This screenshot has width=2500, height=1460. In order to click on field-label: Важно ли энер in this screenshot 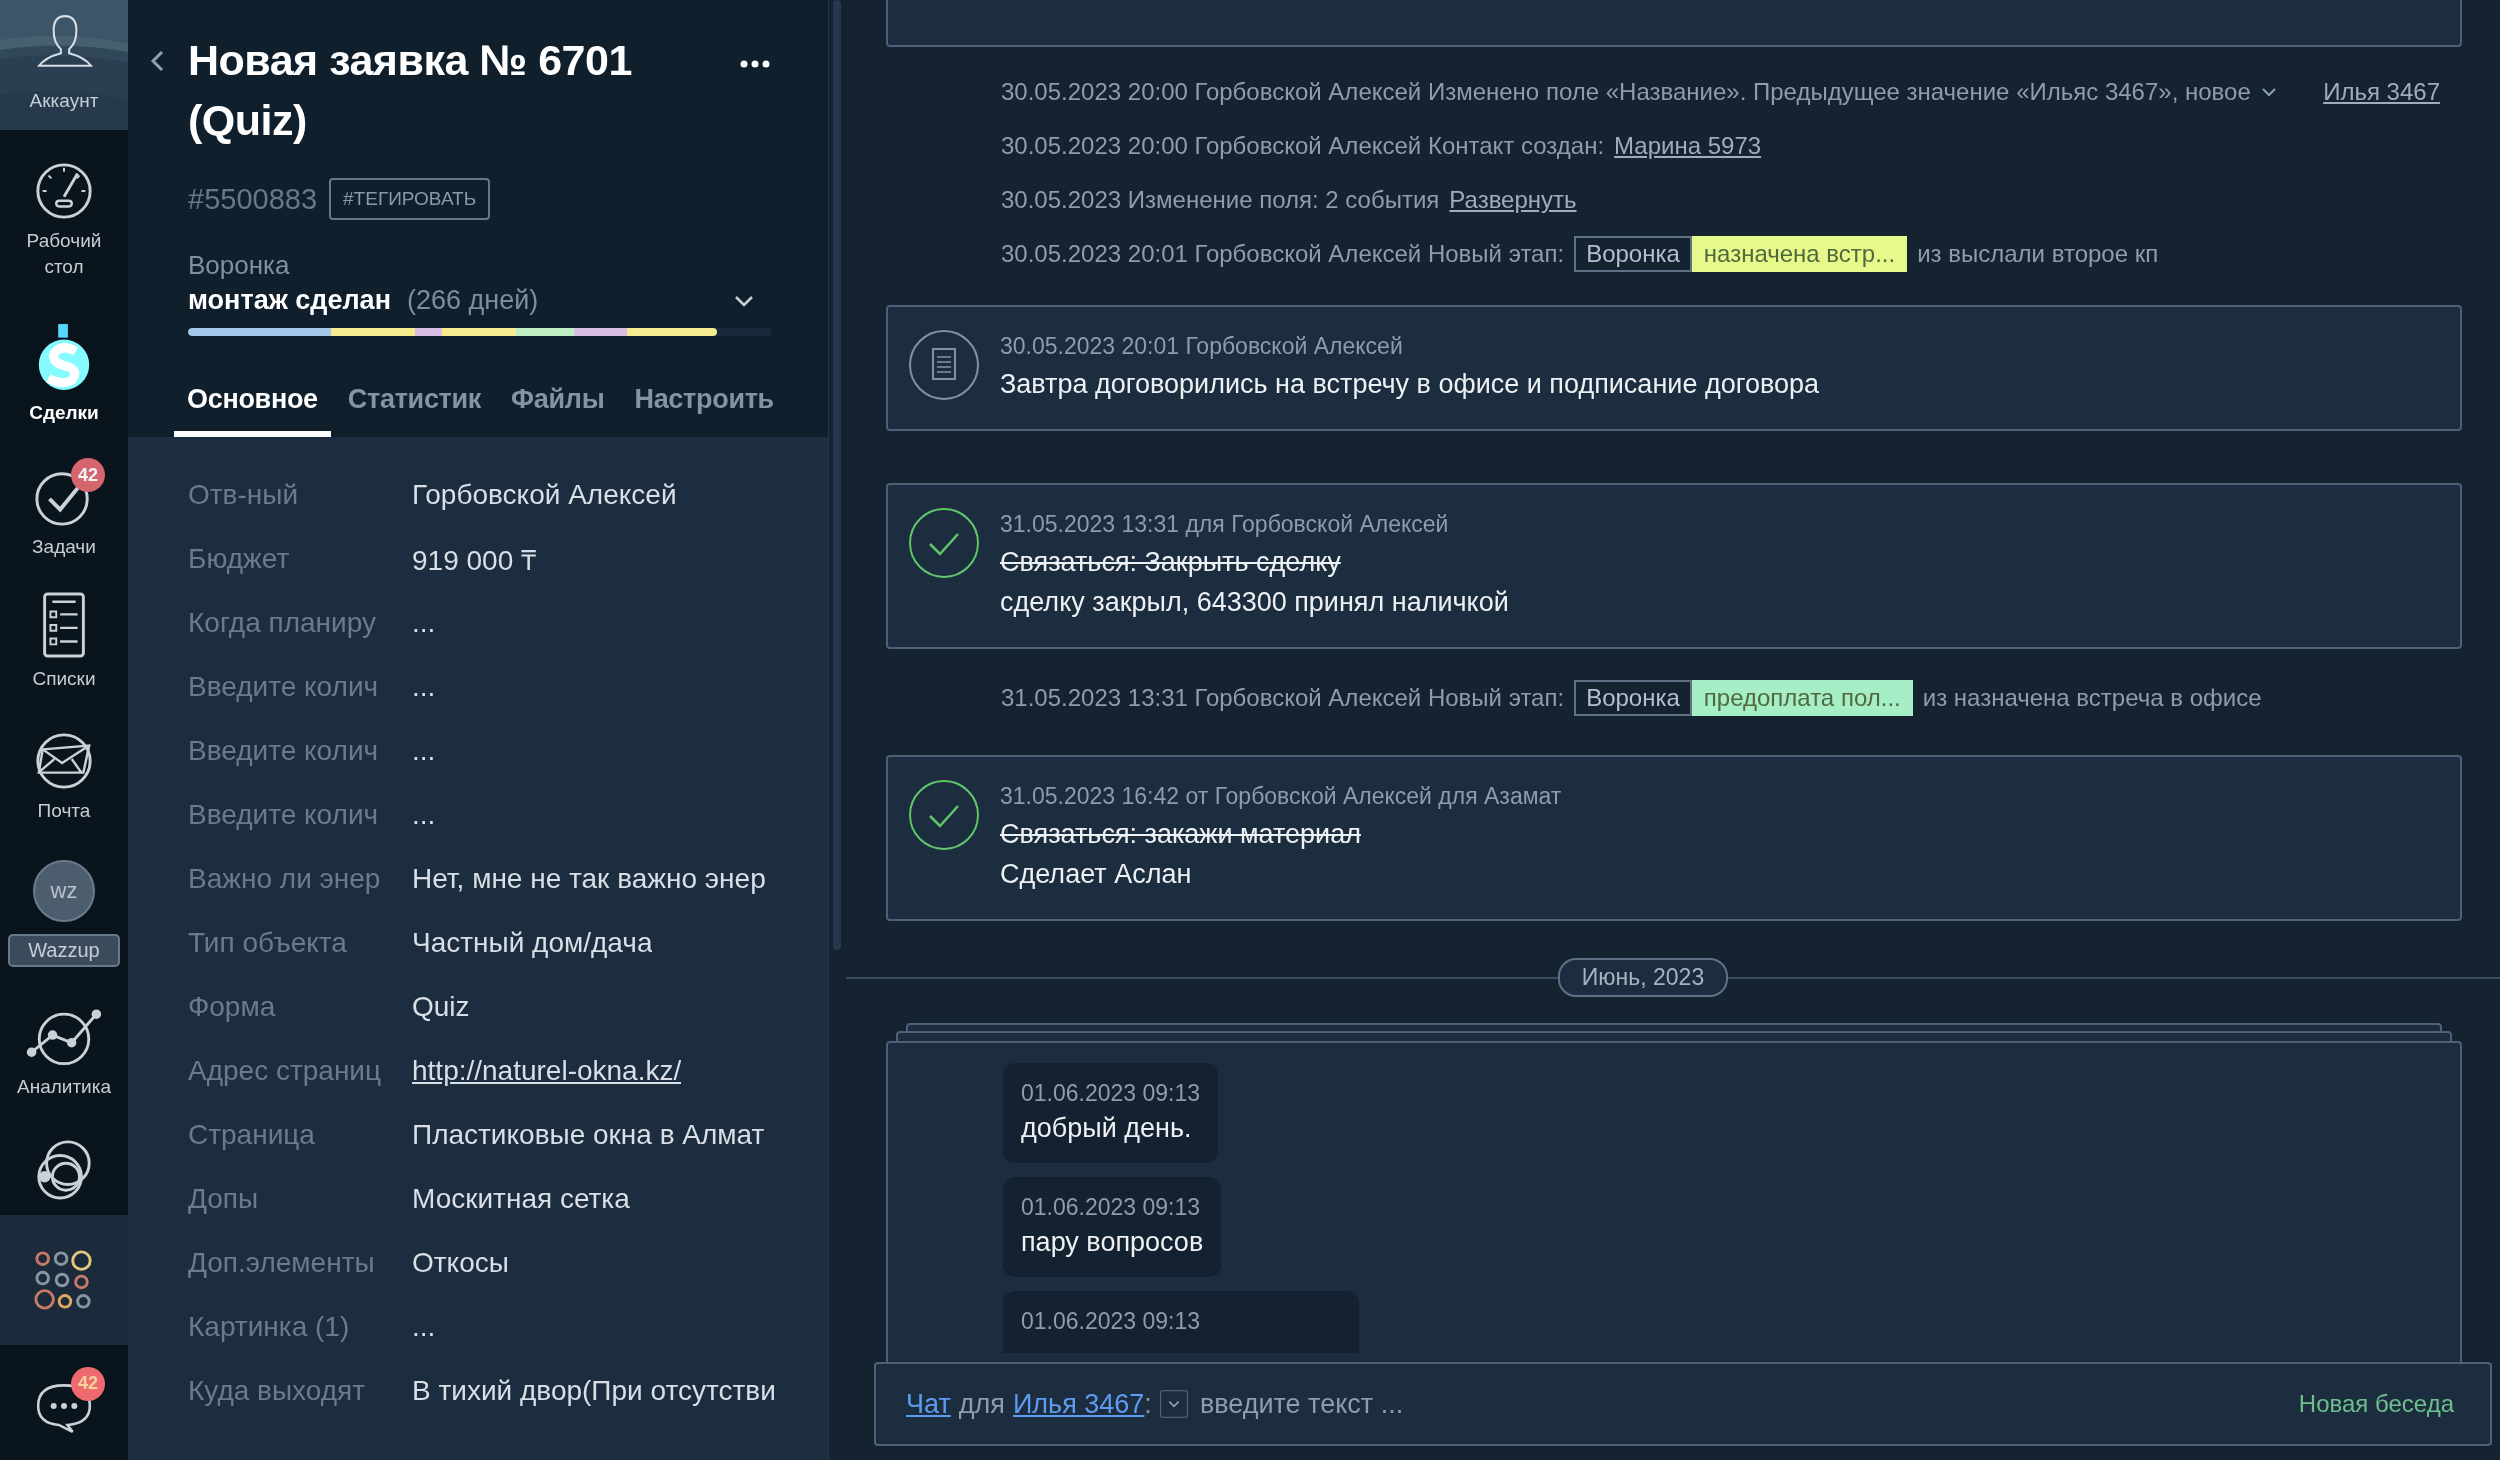, I will do `click(285, 879)`.